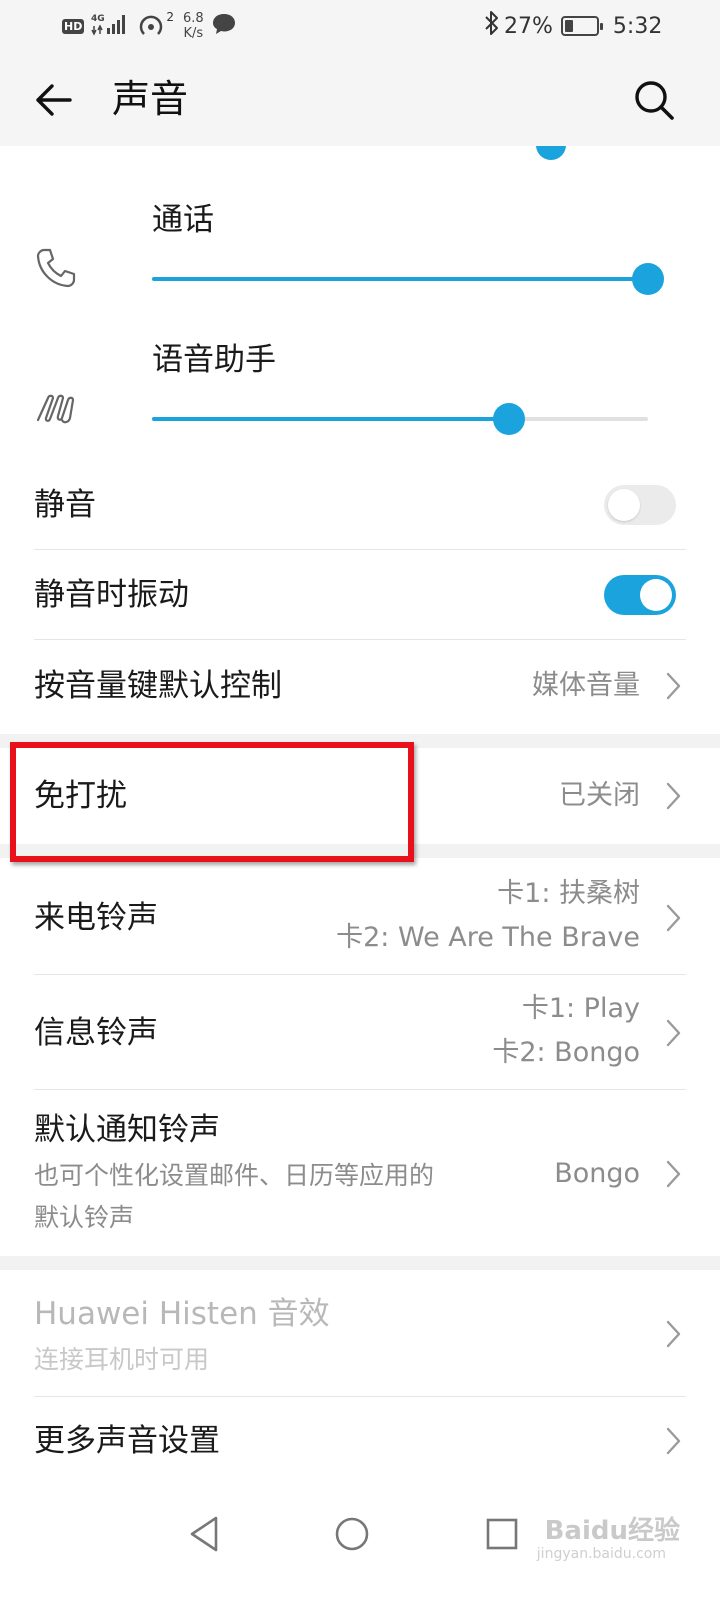 The height and width of the screenshot is (1600, 720). I want to click on phone-icon, so click(56, 268).